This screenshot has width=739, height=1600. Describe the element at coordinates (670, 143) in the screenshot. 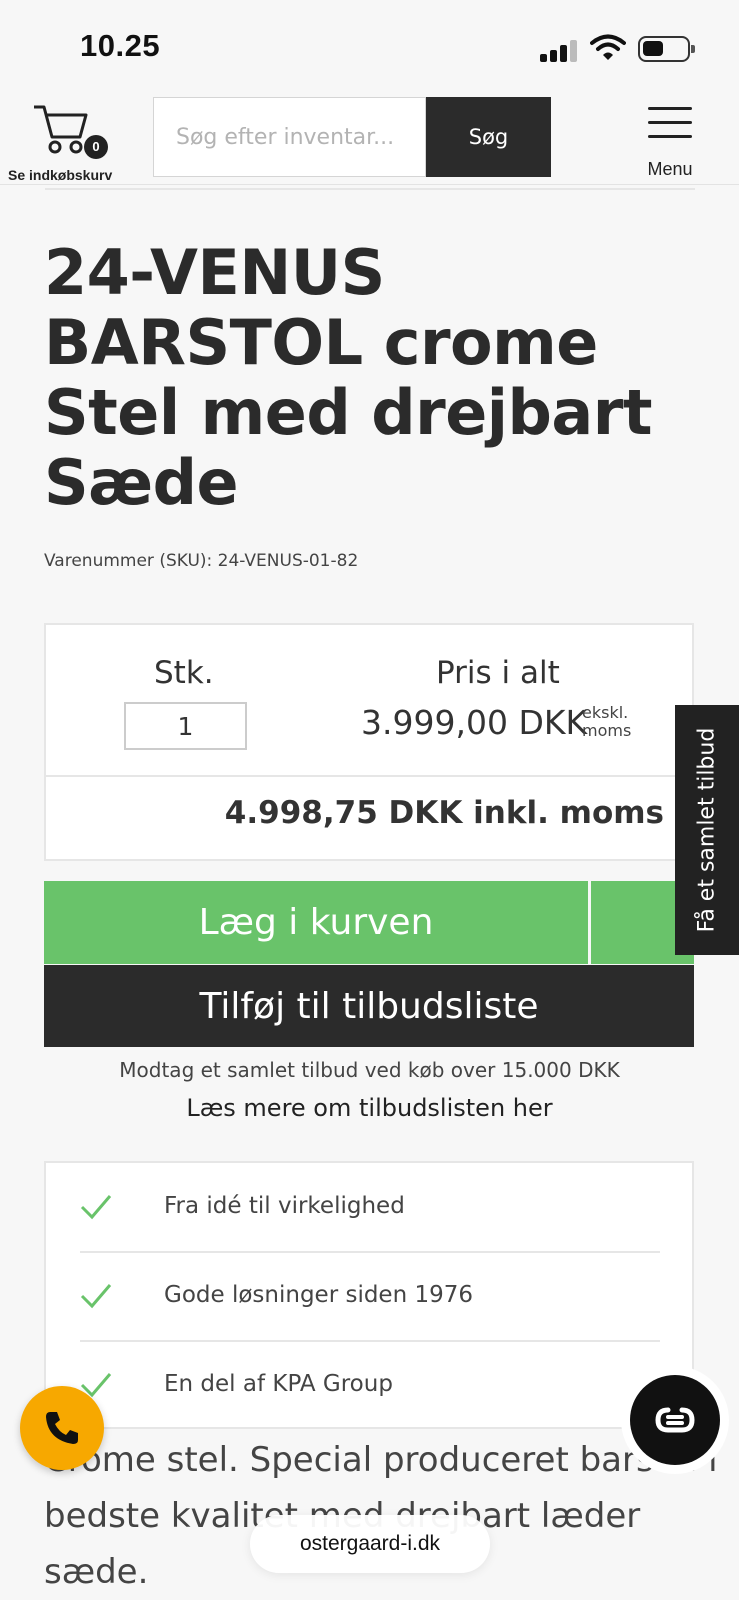

I see `menu-button: Menu` at that location.